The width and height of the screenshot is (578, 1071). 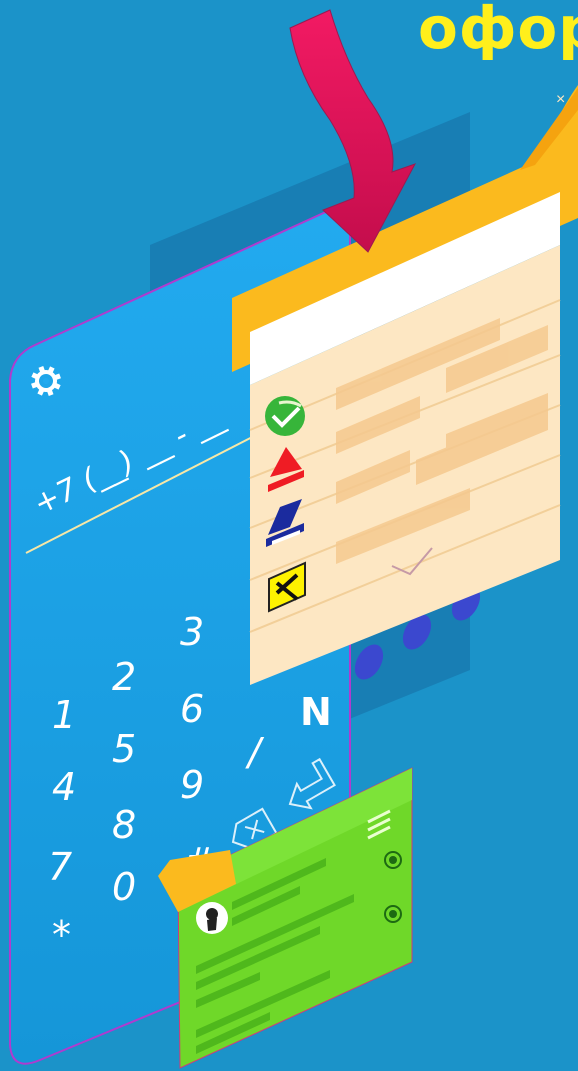 What do you see at coordinates (212, 918) in the screenshot?
I see `user-avatar-icon` at bounding box center [212, 918].